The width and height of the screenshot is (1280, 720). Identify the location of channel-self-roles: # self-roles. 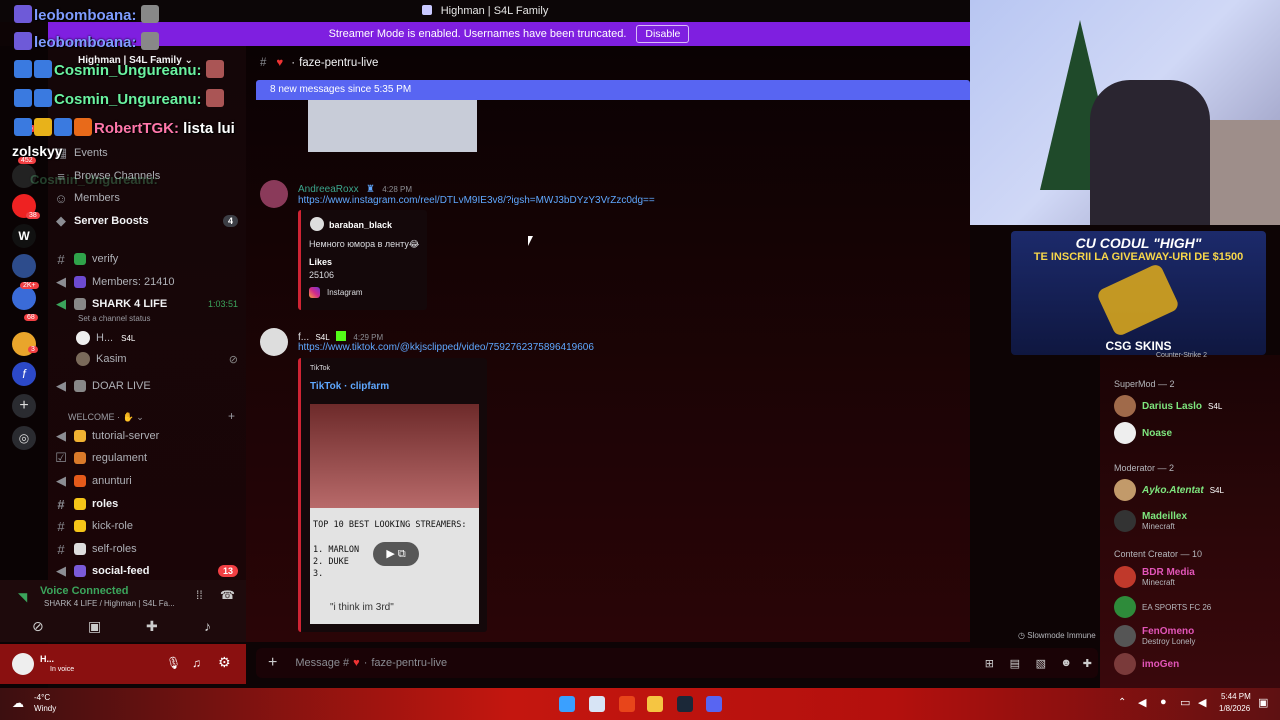
(147, 549).